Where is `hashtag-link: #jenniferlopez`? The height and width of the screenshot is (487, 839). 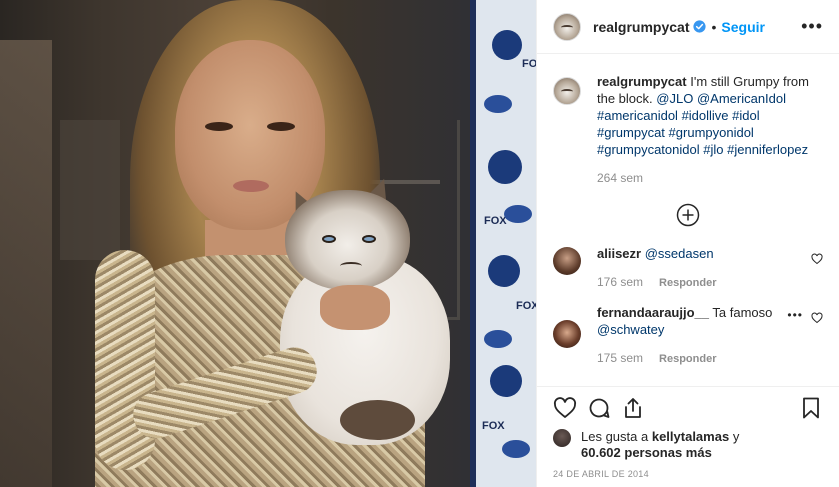
hashtag-link: #jenniferlopez is located at coordinates (767, 149).